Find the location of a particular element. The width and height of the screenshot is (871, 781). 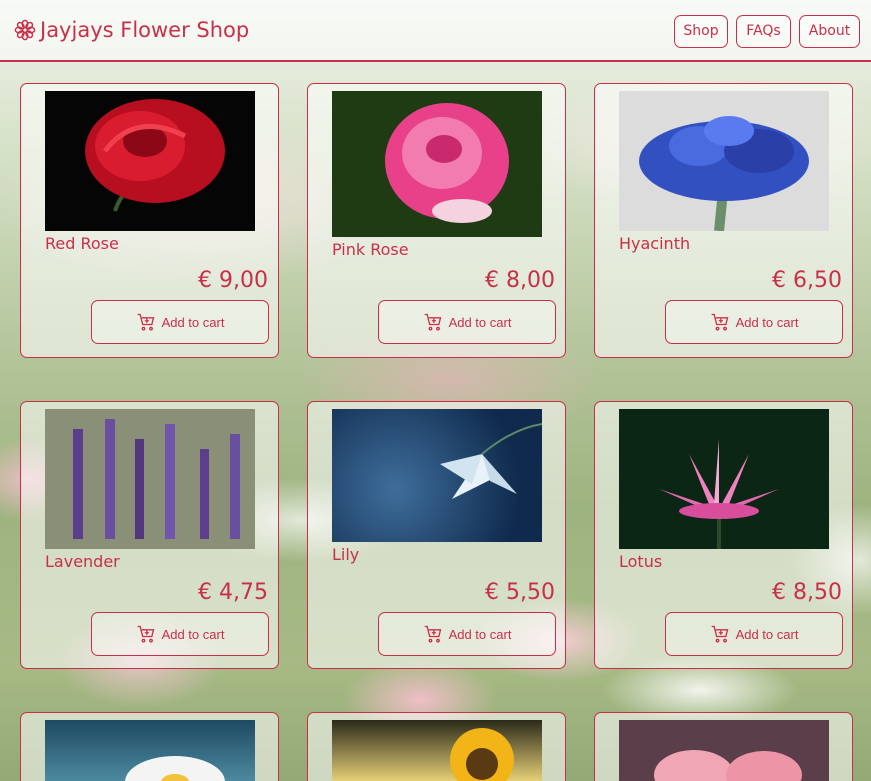

product-name: Lotus is located at coordinates (641, 561).